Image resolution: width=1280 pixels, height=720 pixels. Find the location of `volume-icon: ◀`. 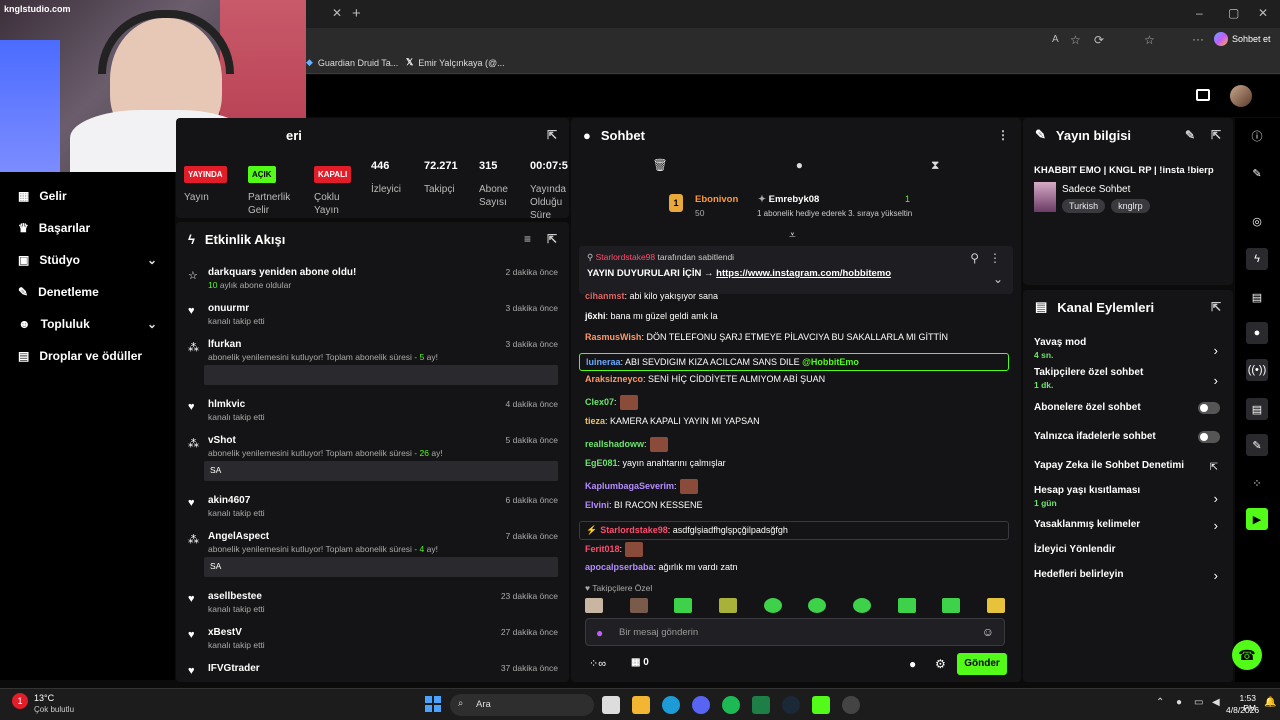

volume-icon: ◀ is located at coordinates (1216, 702).